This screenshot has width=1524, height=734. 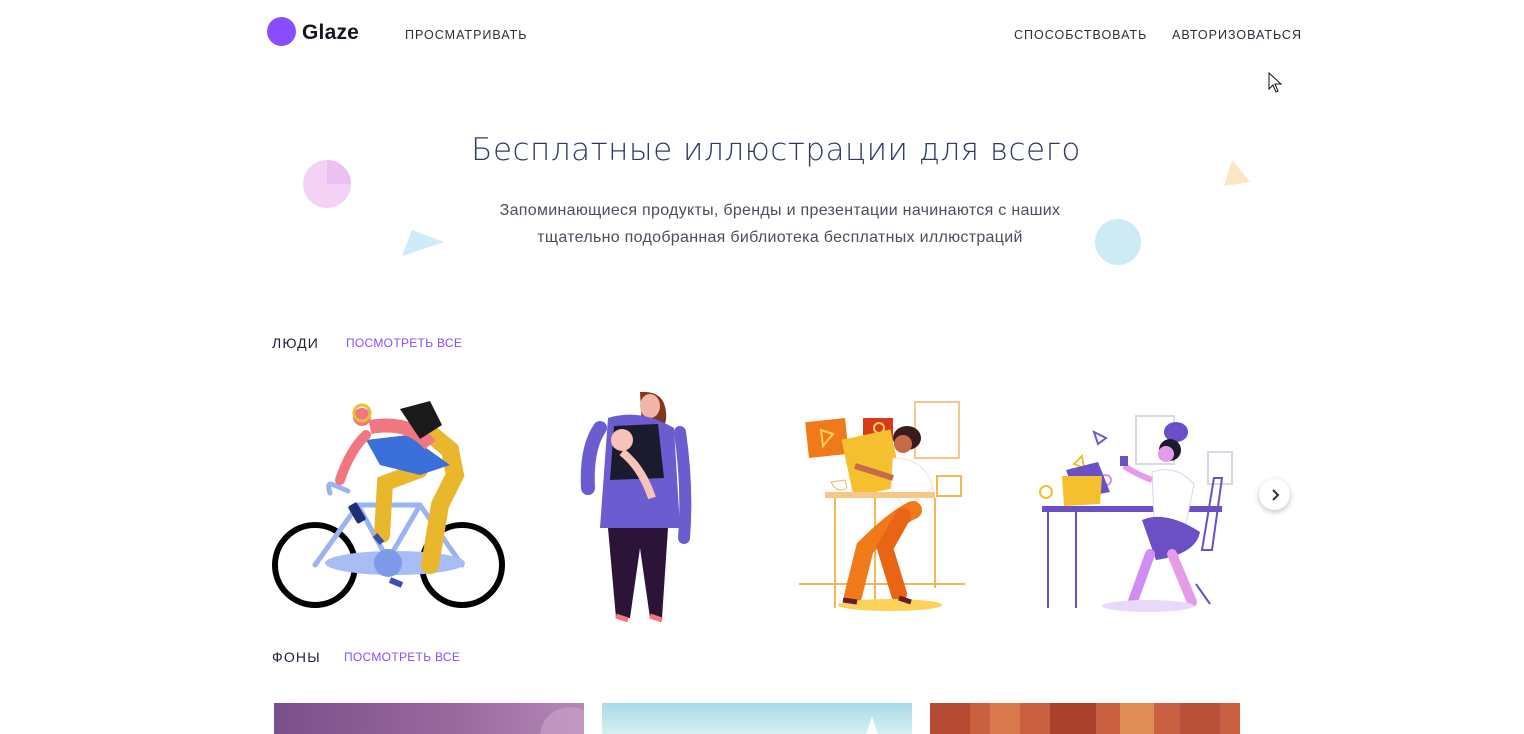 What do you see at coordinates (1237, 35) in the screenshot?
I see `nav-login-link: АВТОРИЗОВАТЬСЯ` at bounding box center [1237, 35].